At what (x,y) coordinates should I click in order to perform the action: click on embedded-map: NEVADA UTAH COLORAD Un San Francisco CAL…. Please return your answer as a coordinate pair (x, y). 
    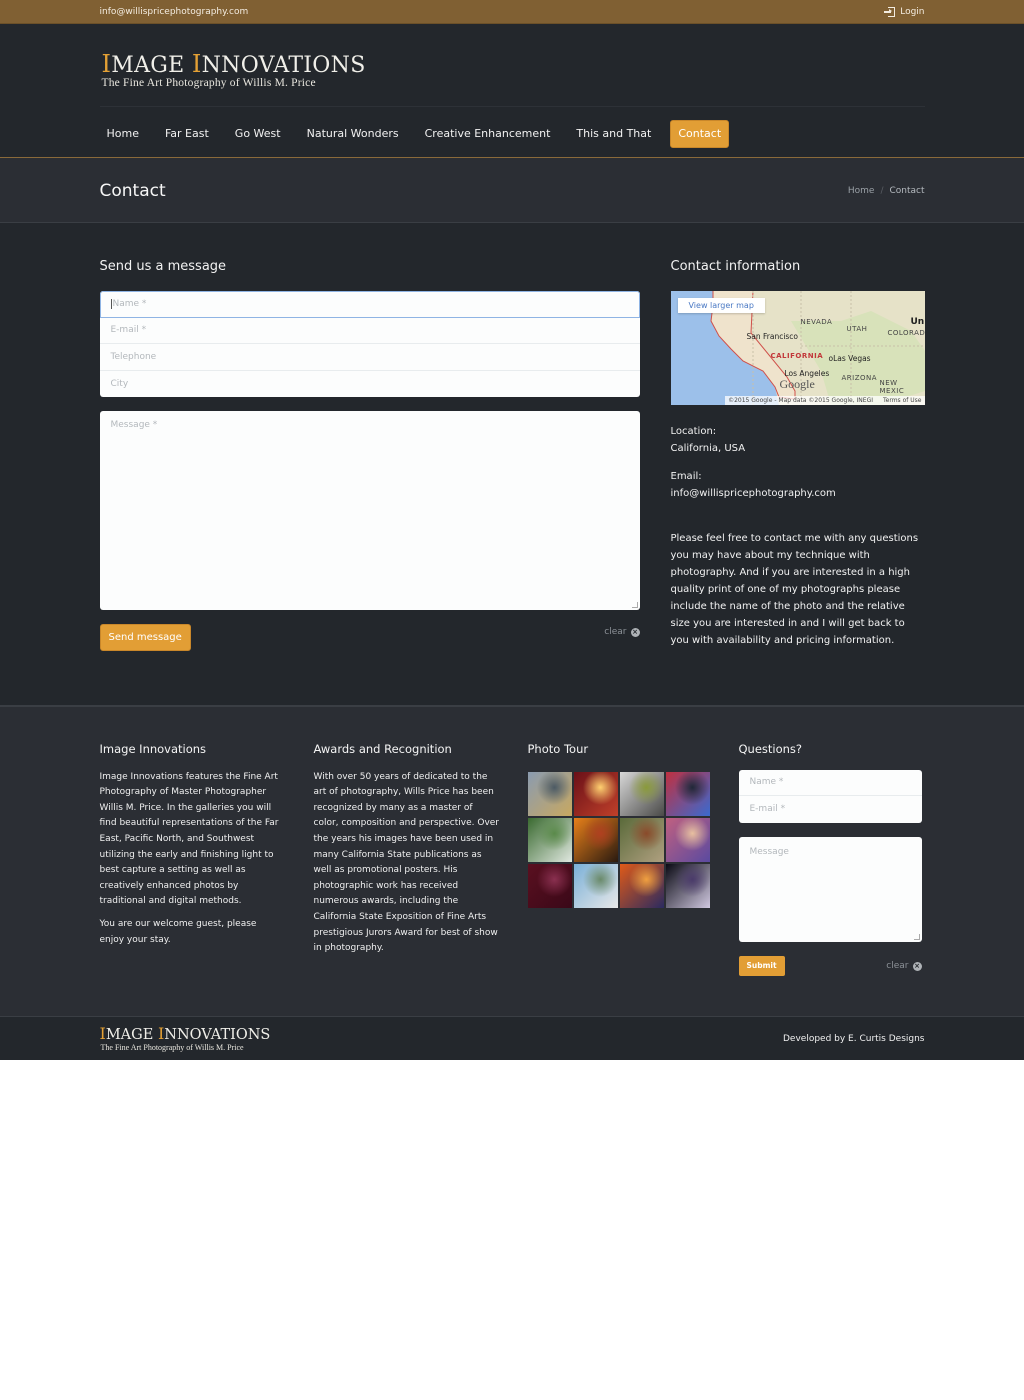
    Looking at the image, I should click on (797, 348).